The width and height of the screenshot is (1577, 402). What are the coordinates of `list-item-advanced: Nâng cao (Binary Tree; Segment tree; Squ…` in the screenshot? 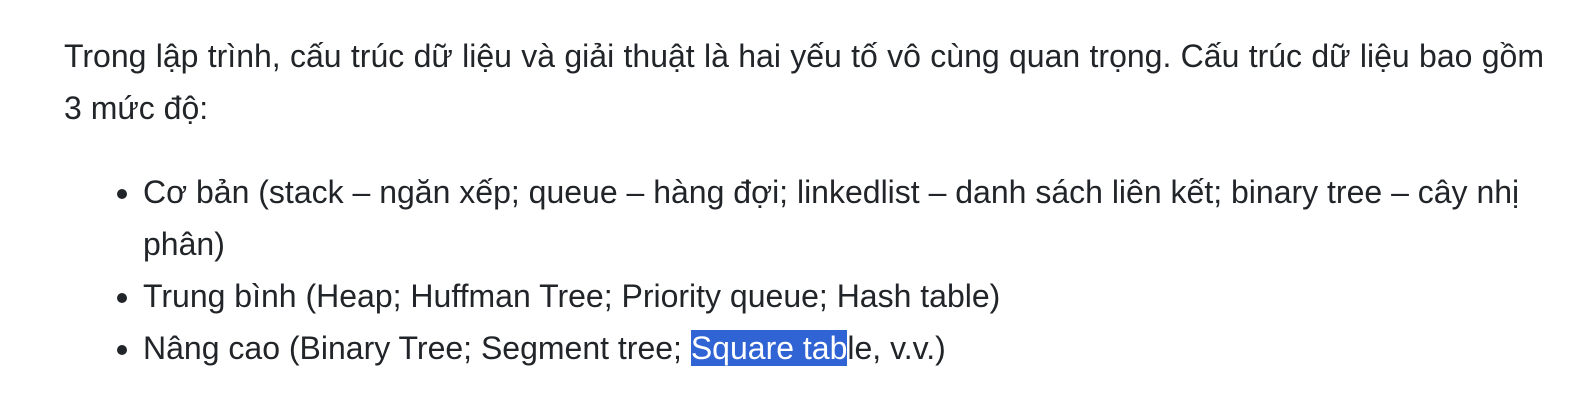 It's located at (843, 348).